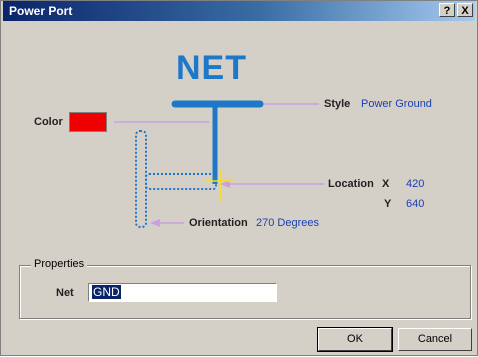 The height and width of the screenshot is (357, 478). What do you see at coordinates (88, 122) in the screenshot?
I see `color-swatch` at bounding box center [88, 122].